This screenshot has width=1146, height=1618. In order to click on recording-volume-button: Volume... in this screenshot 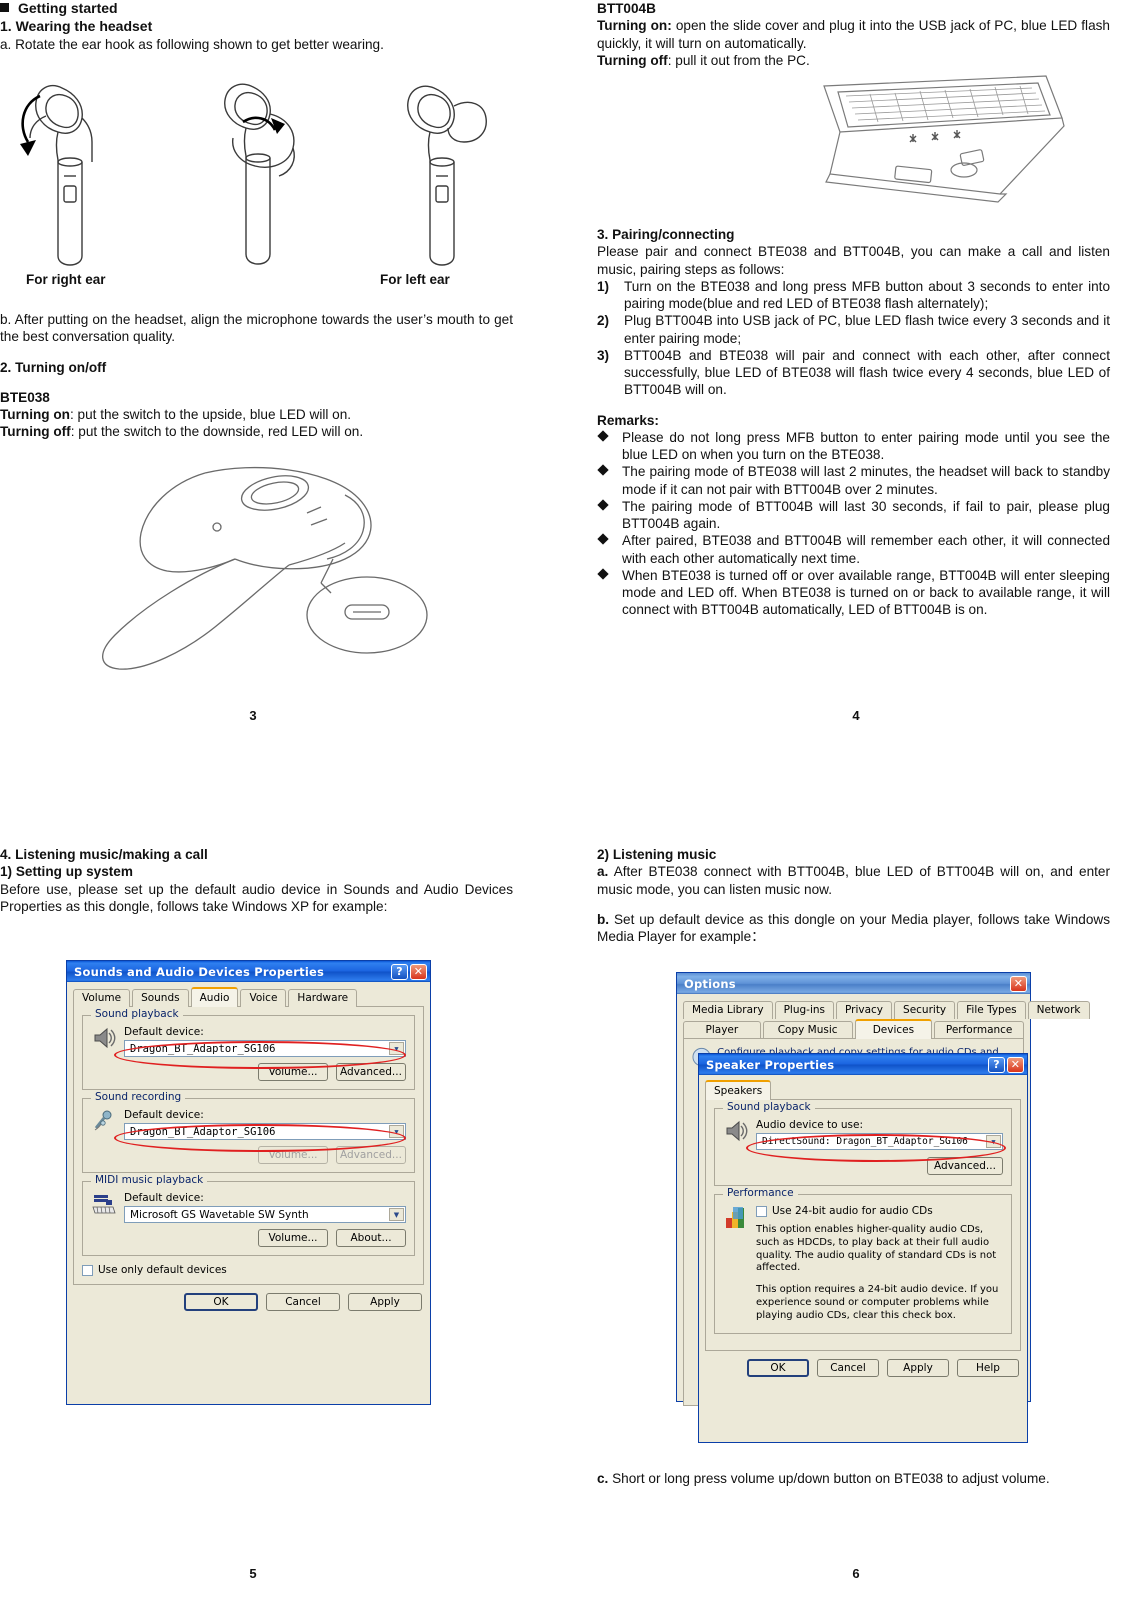, I will do `click(293, 1155)`.